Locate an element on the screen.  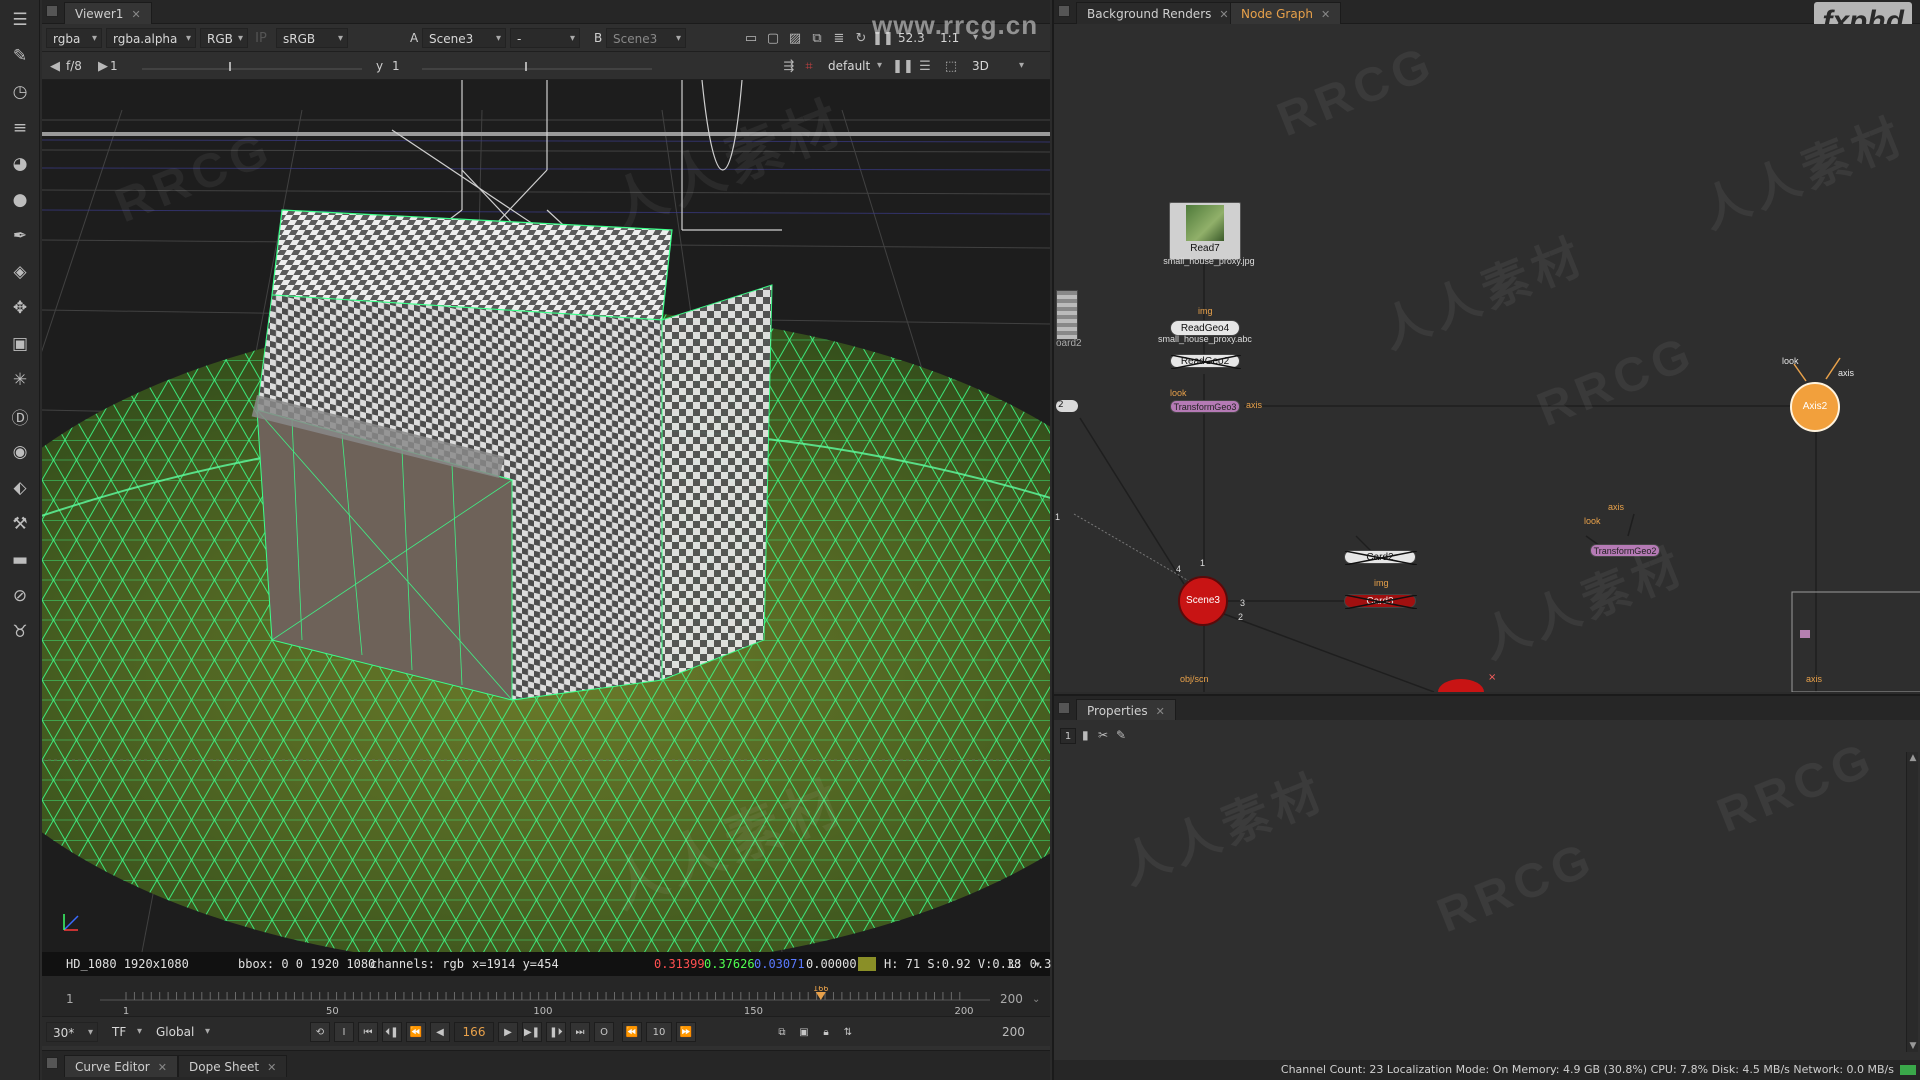
timeline-end: 200 is located at coordinates (1011, 999).